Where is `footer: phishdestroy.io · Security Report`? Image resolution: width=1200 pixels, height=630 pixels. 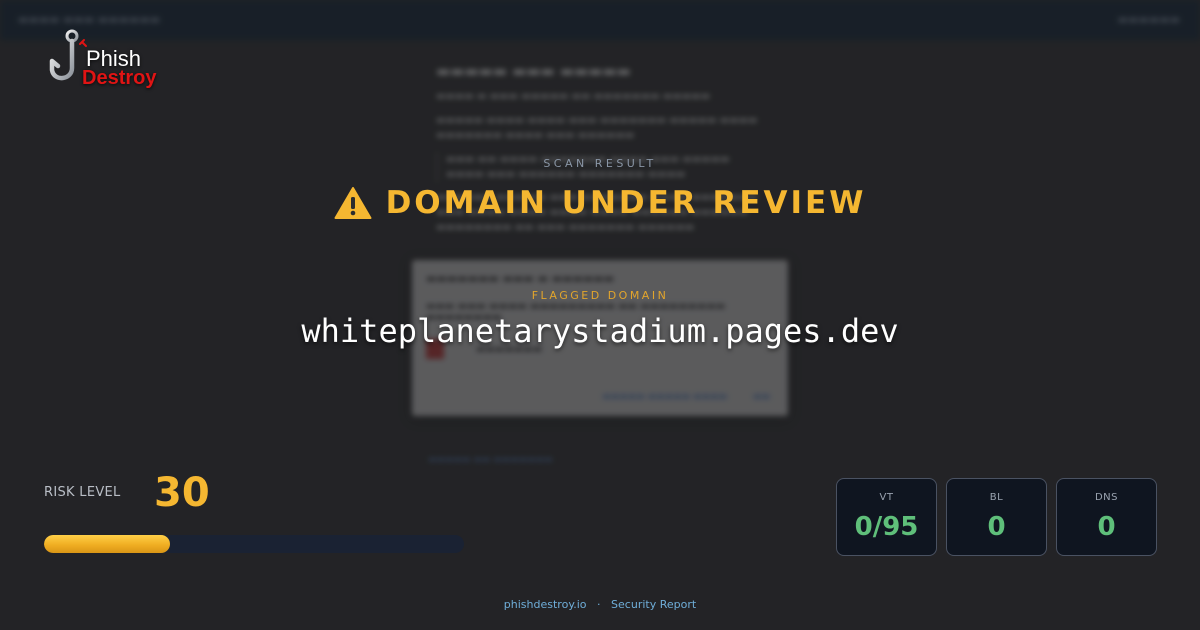
footer: phishdestroy.io · Security Report is located at coordinates (600, 604).